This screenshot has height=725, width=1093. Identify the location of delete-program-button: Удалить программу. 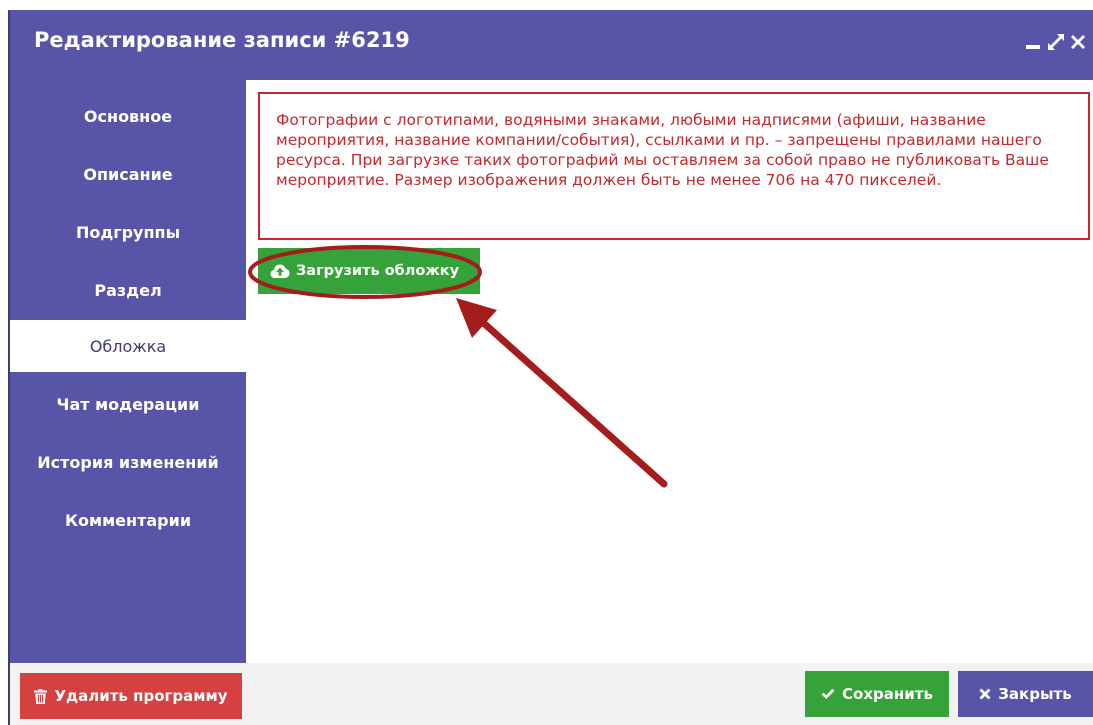
(131, 696).